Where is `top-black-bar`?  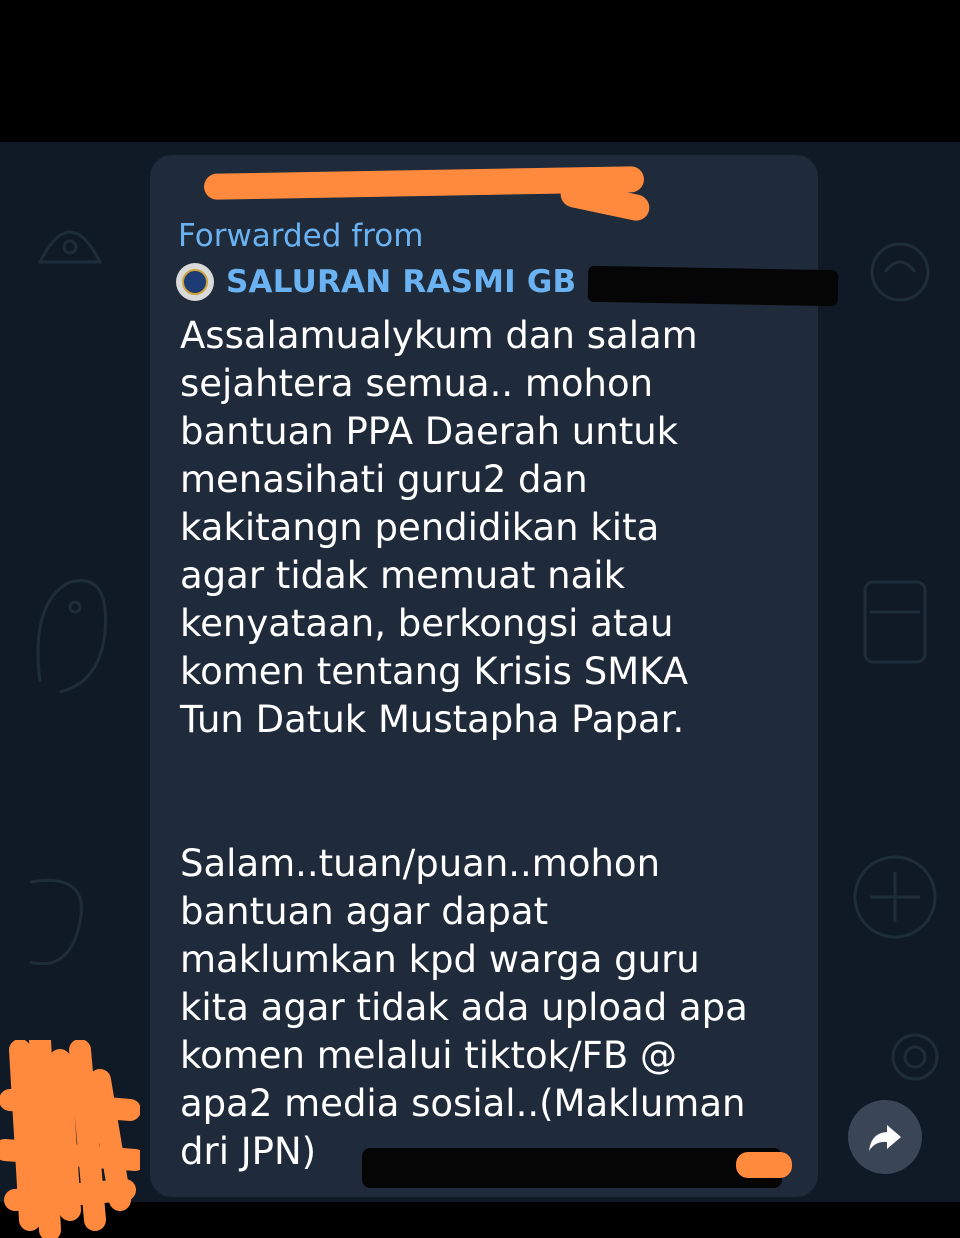
top-black-bar is located at coordinates (480, 71).